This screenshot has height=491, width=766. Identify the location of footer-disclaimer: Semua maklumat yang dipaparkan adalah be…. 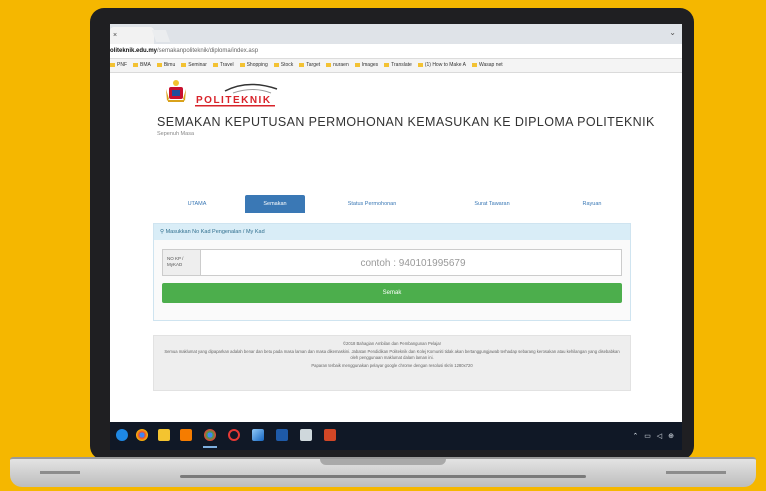
(392, 354).